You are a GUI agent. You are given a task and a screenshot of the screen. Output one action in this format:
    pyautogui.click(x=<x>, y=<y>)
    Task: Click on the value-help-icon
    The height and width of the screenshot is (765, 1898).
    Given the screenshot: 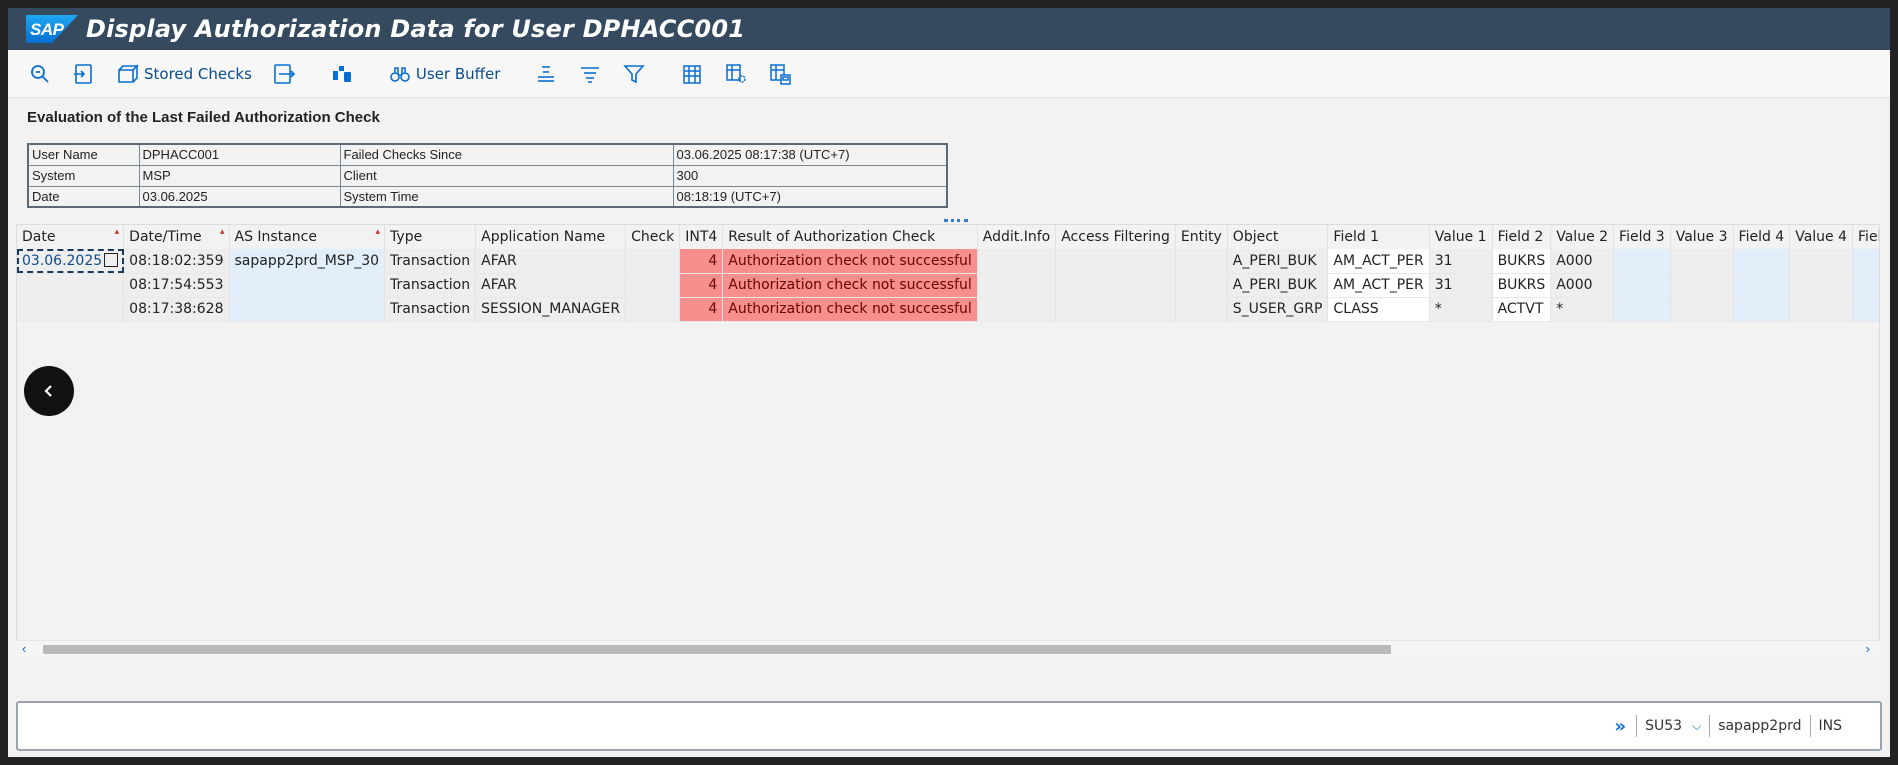 What is the action you would take?
    pyautogui.click(x=111, y=259)
    